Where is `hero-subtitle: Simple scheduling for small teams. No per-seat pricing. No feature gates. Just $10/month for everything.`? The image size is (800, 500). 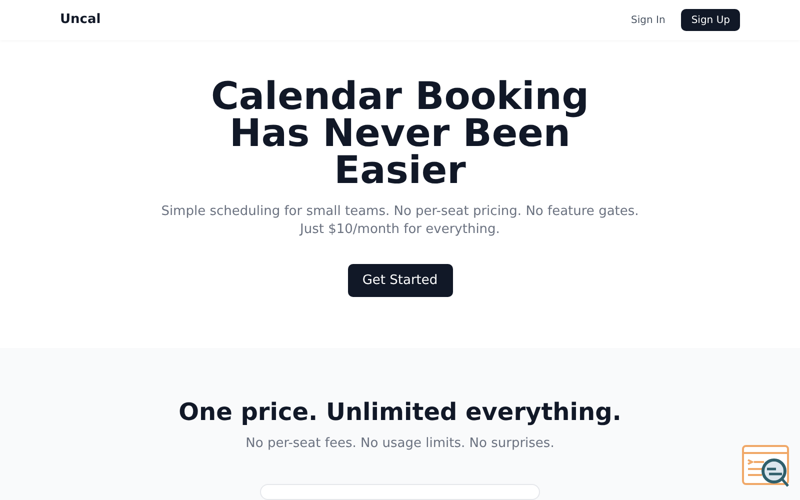
hero-subtitle: Simple scheduling for small teams. No per-seat pricing. No feature gates. Just $10/month for everything. is located at coordinates (400, 221).